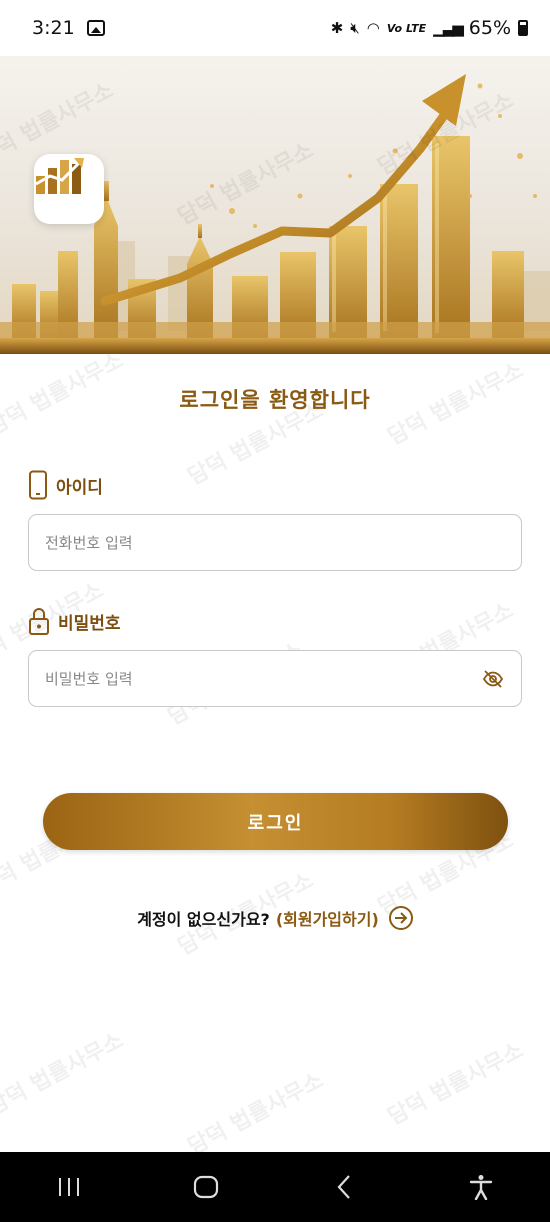  I want to click on phone-icon, so click(38, 485).